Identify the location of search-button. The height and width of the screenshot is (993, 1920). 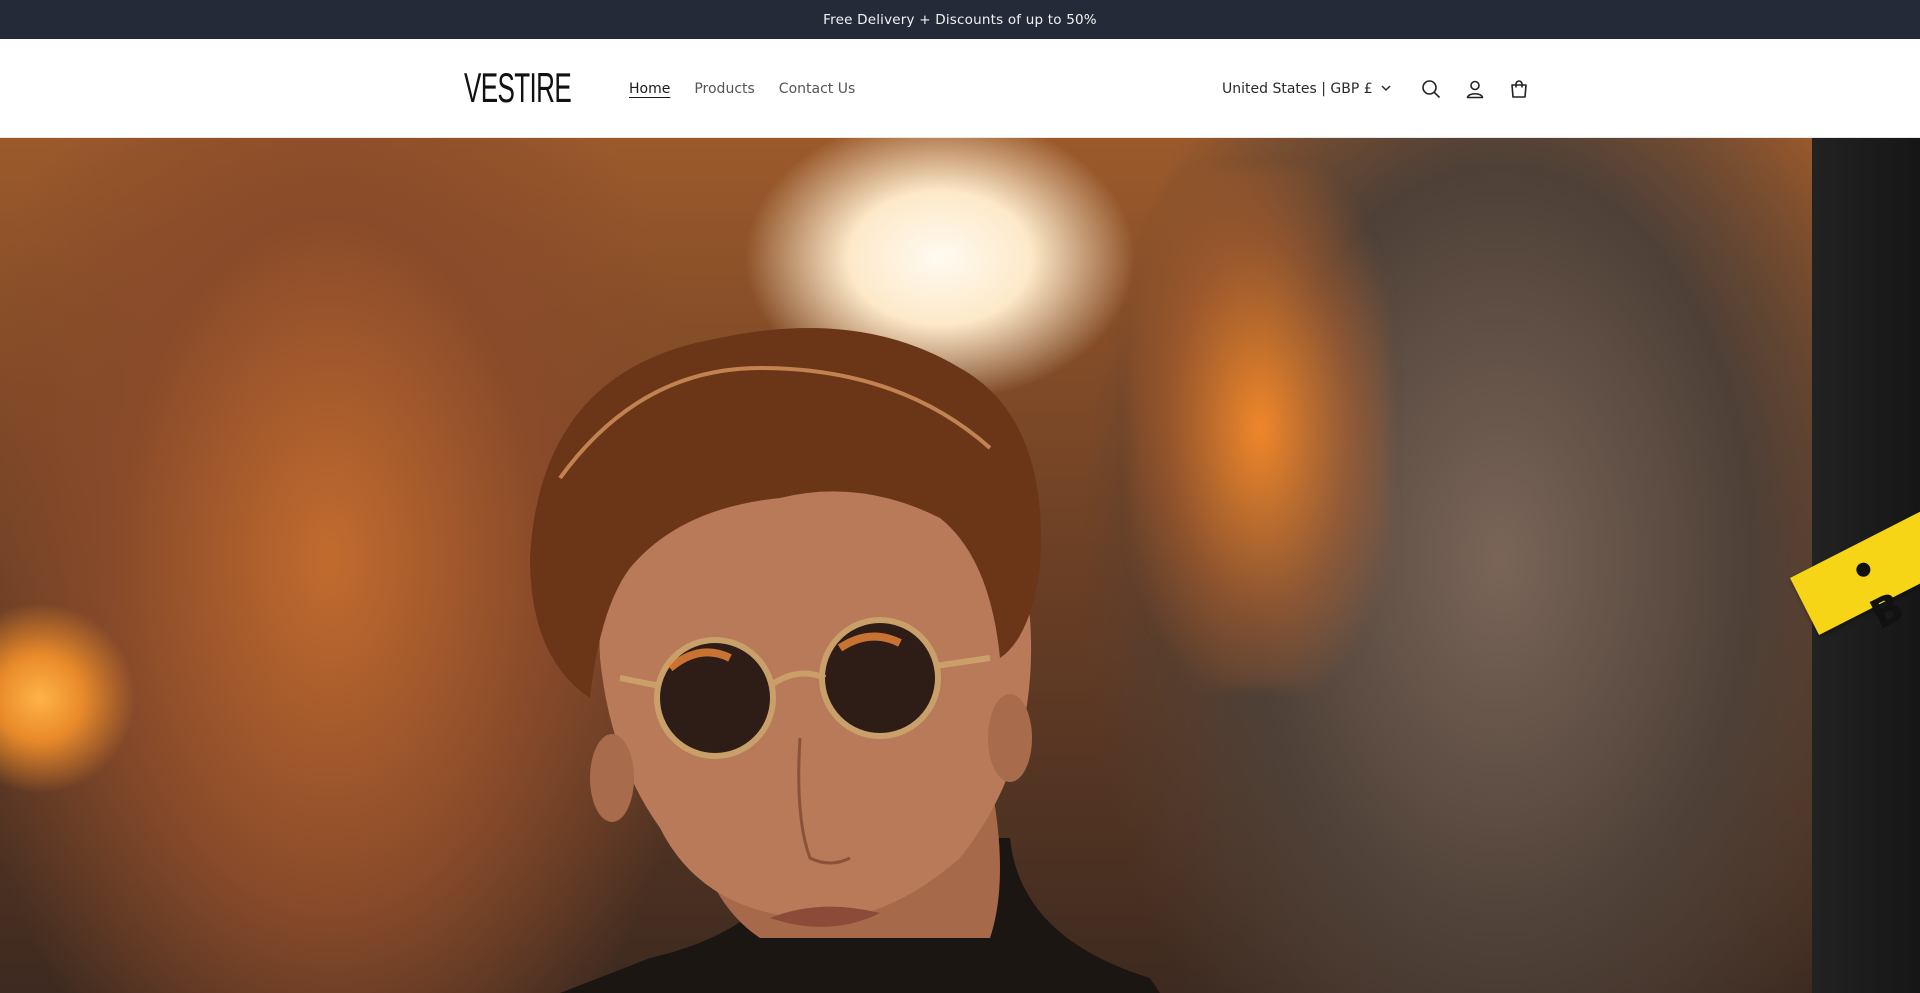
(1431, 89).